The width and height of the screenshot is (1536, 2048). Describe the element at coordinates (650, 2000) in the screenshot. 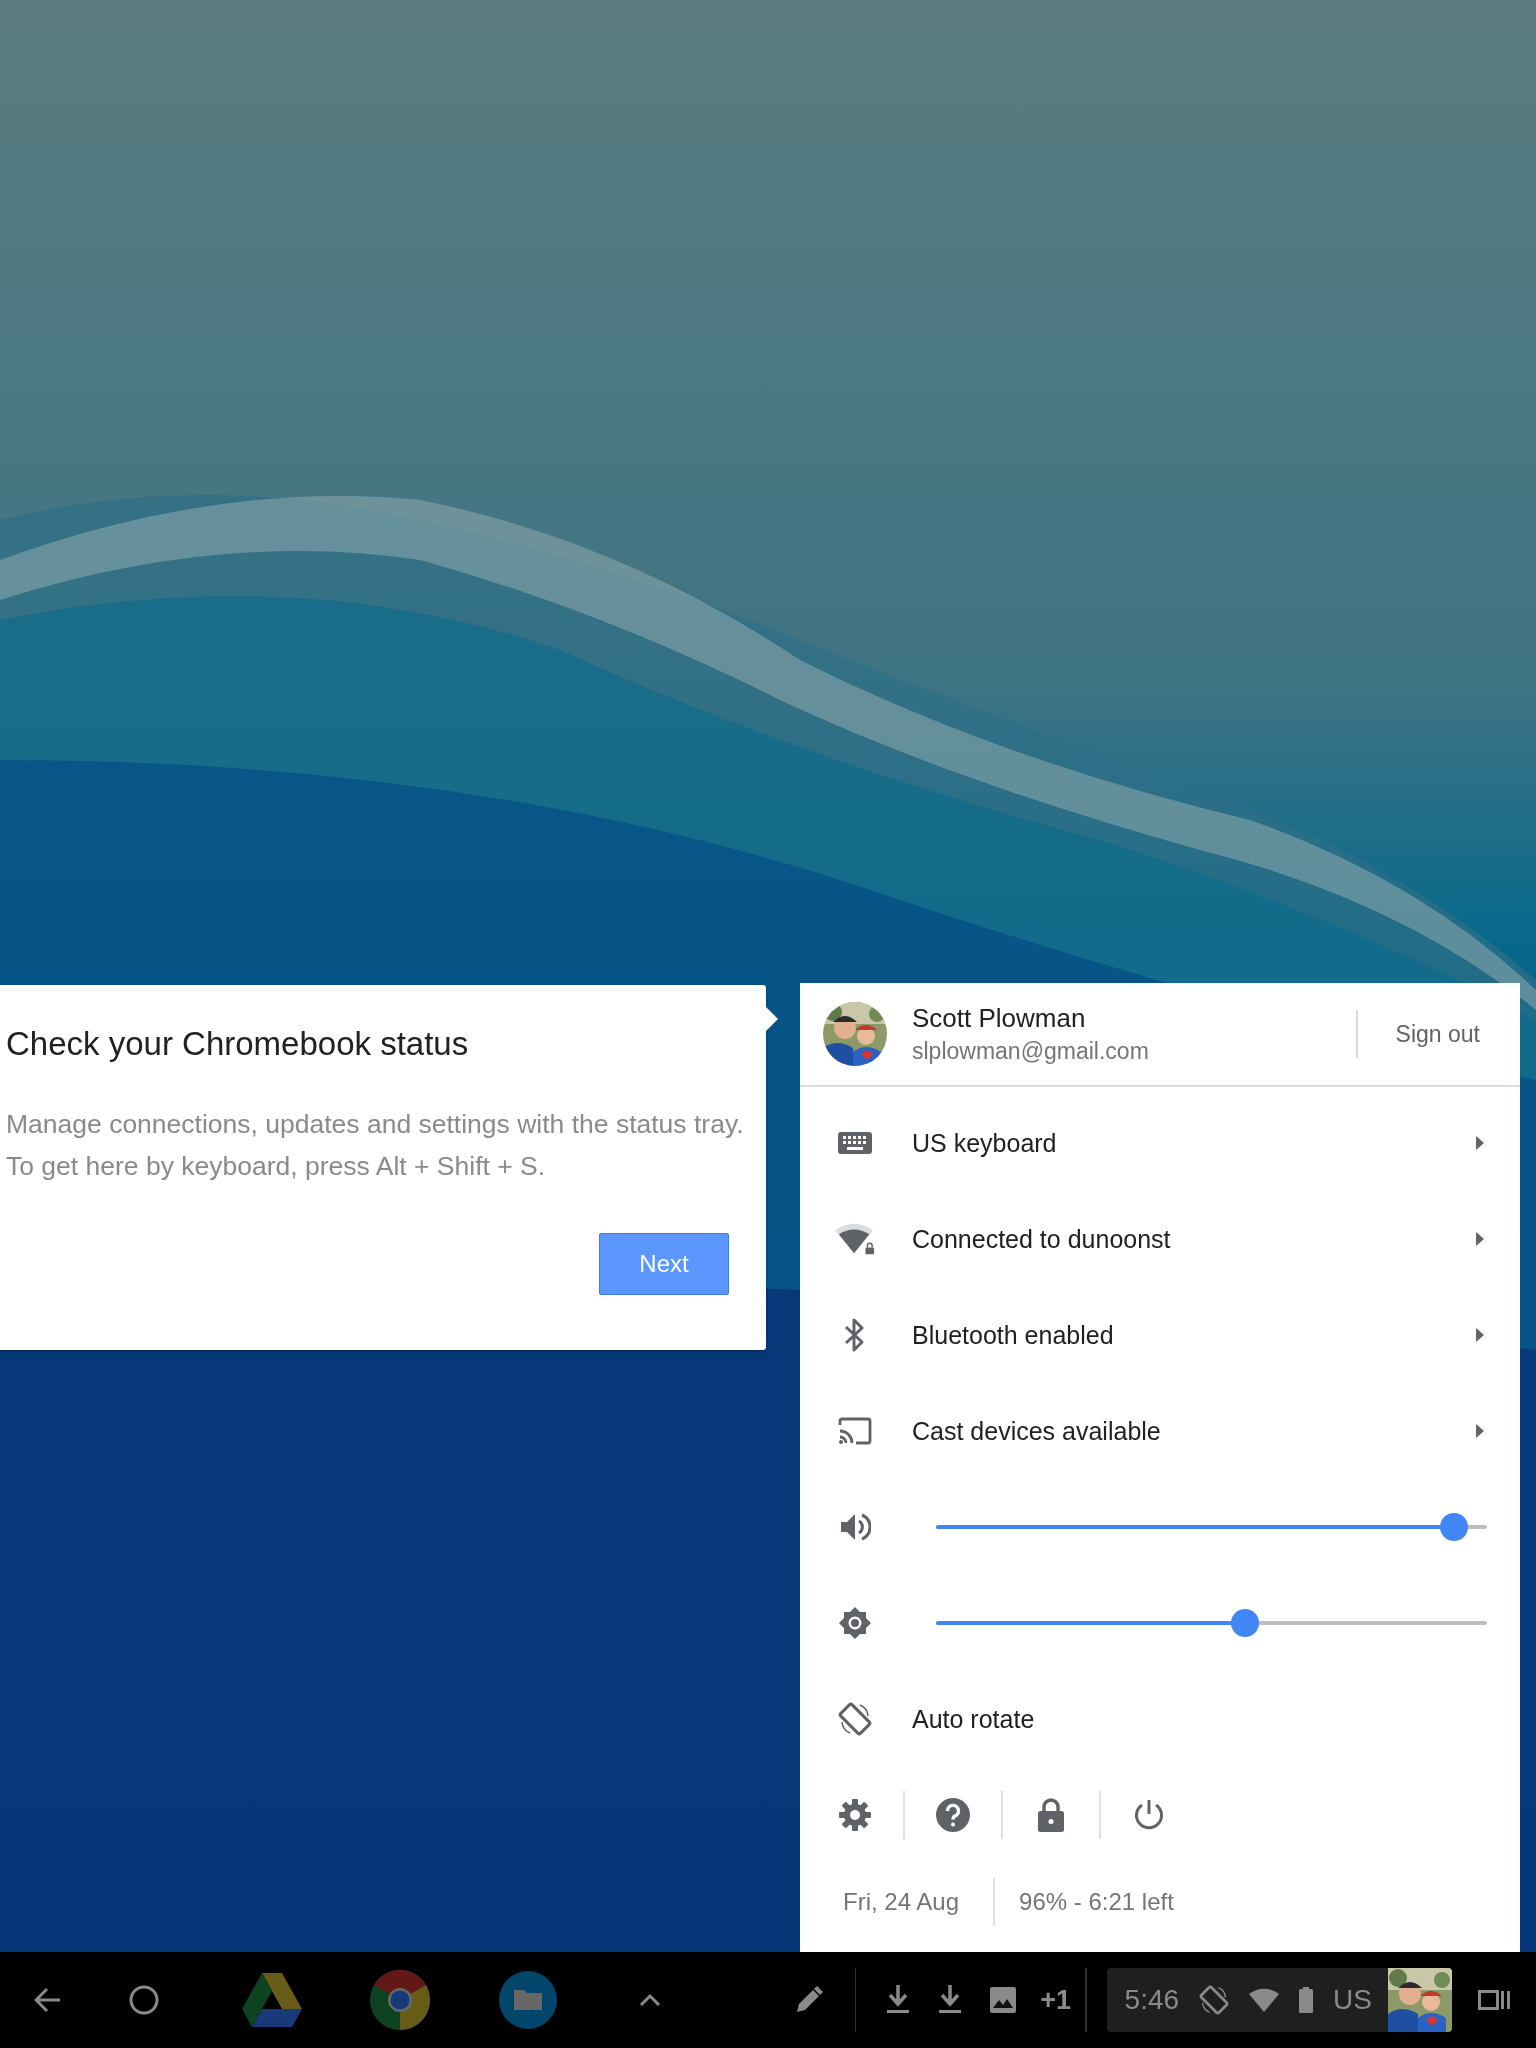

I see `chevron-up-icon` at that location.